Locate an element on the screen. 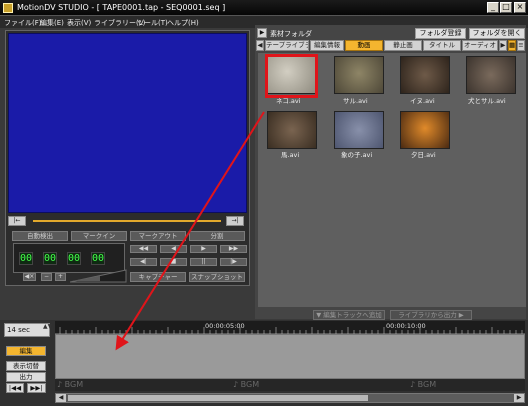 The width and height of the screenshot is (528, 406). tab-tape-library: テープライブラリ is located at coordinates (287, 45).